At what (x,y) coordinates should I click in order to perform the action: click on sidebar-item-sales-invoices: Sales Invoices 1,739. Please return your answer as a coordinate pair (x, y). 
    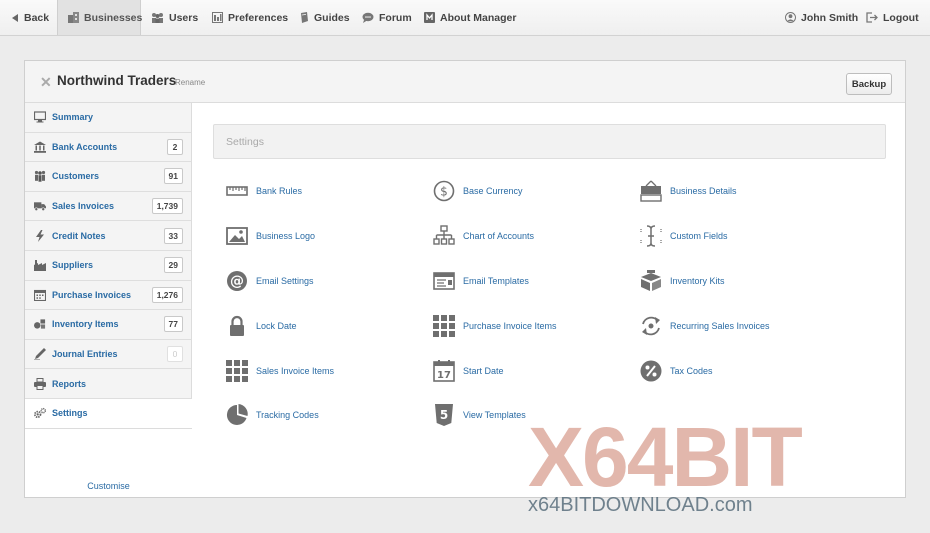
    Looking at the image, I should click on (108, 206).